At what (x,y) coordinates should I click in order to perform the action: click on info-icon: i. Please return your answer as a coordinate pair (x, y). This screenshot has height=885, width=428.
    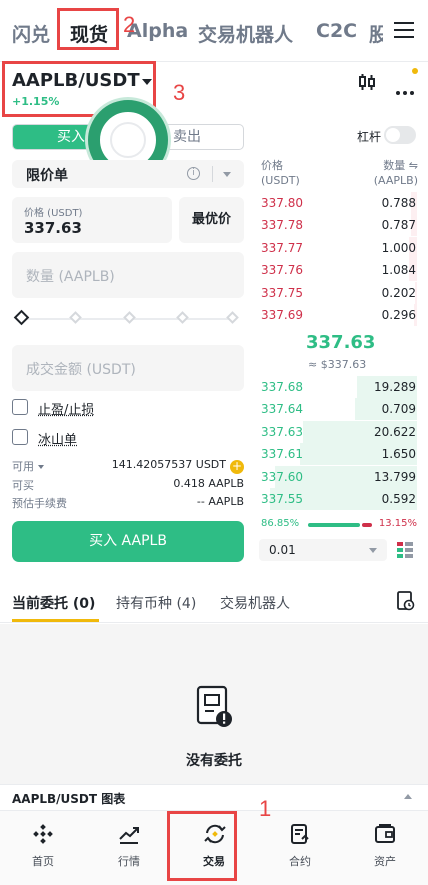
    Looking at the image, I should click on (193, 173).